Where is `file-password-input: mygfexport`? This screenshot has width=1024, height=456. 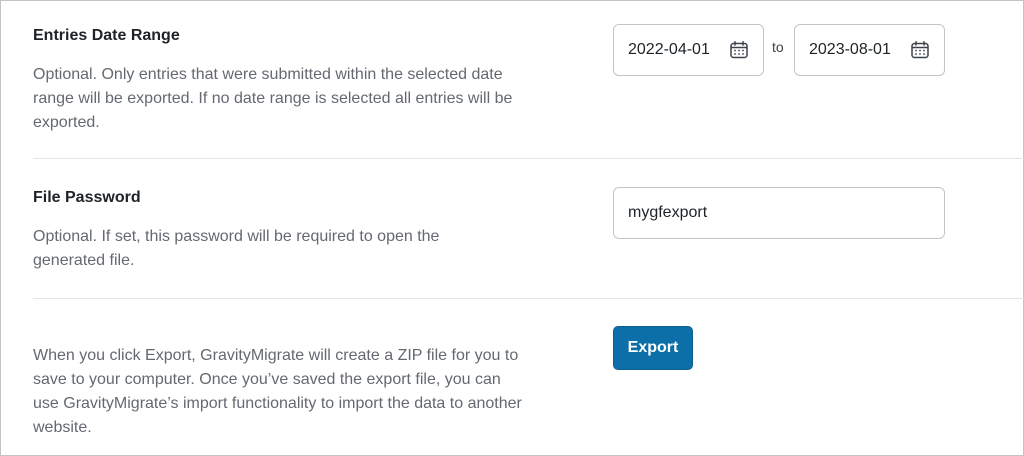
file-password-input: mygfexport is located at coordinates (779, 213).